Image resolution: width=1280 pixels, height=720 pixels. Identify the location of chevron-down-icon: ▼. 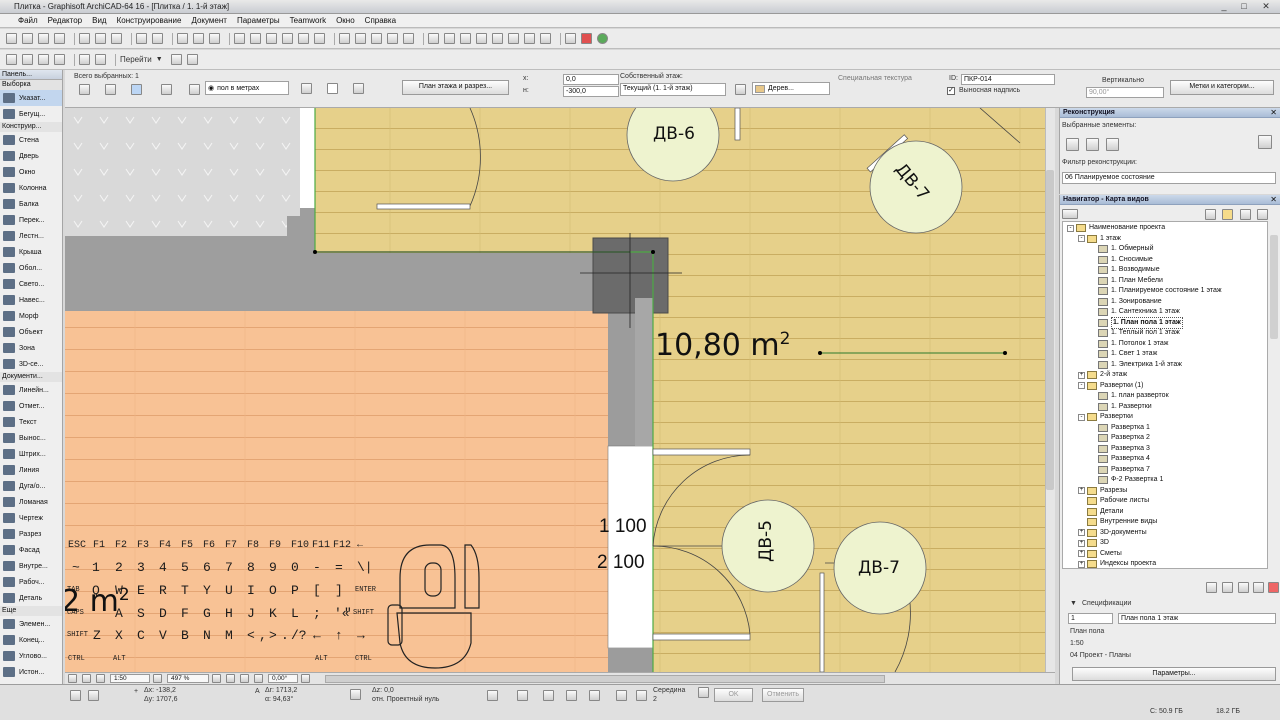
(1073, 603).